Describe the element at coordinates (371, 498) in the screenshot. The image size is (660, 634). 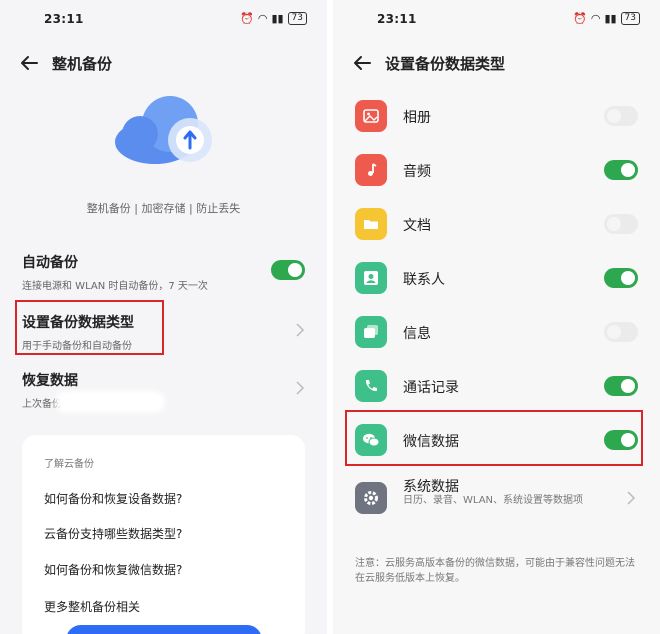
I see `gear-icon` at that location.